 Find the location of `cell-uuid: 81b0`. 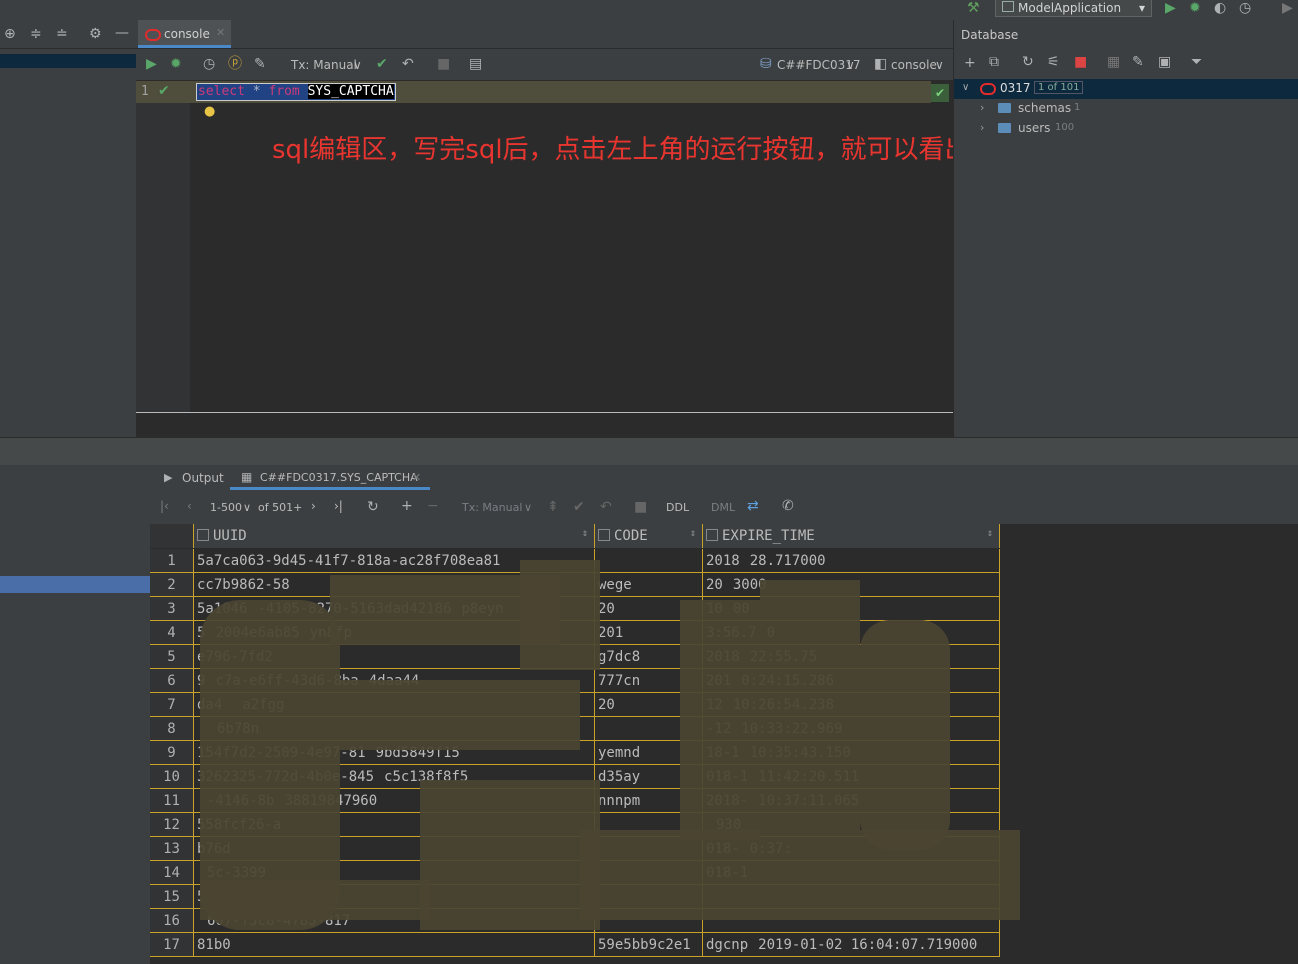

cell-uuid: 81b0 is located at coordinates (394, 944).